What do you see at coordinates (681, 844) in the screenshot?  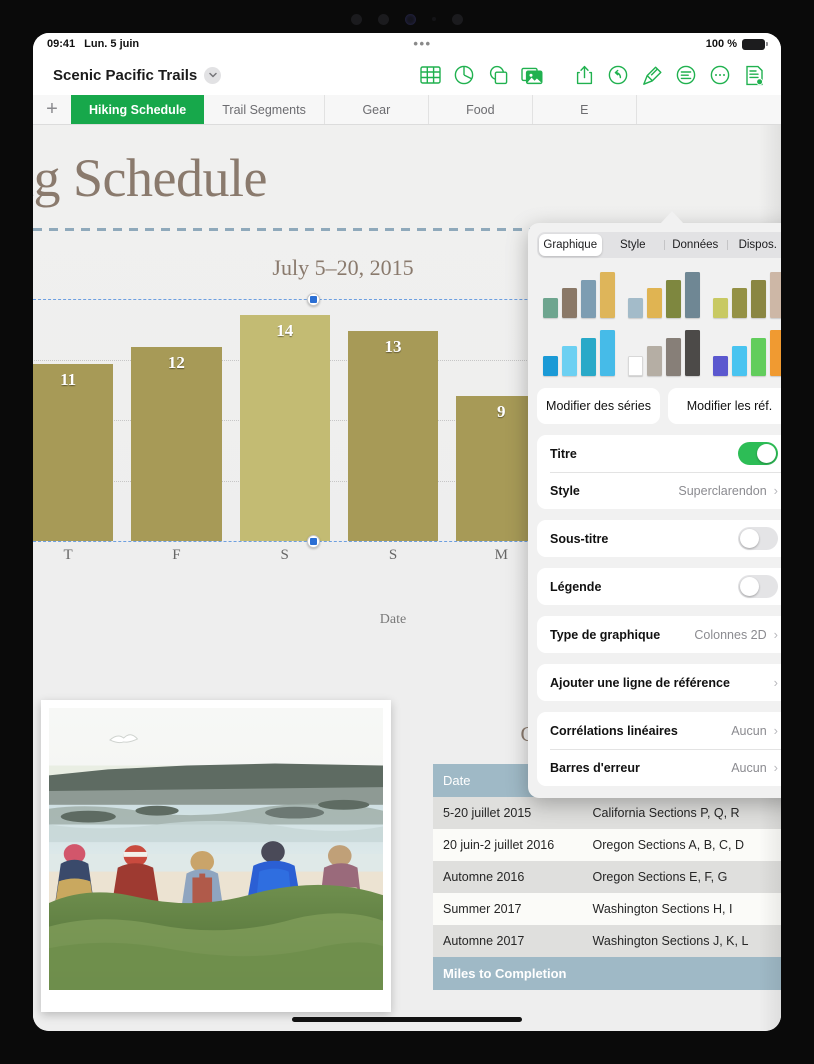 I see `table-cell: Oregon Sections A, B, C, D` at bounding box center [681, 844].